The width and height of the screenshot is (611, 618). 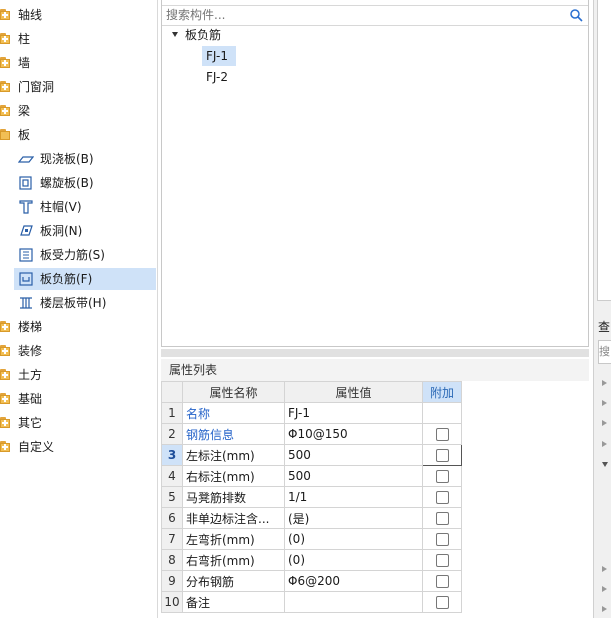 I want to click on slab-icon, so click(x=26, y=159).